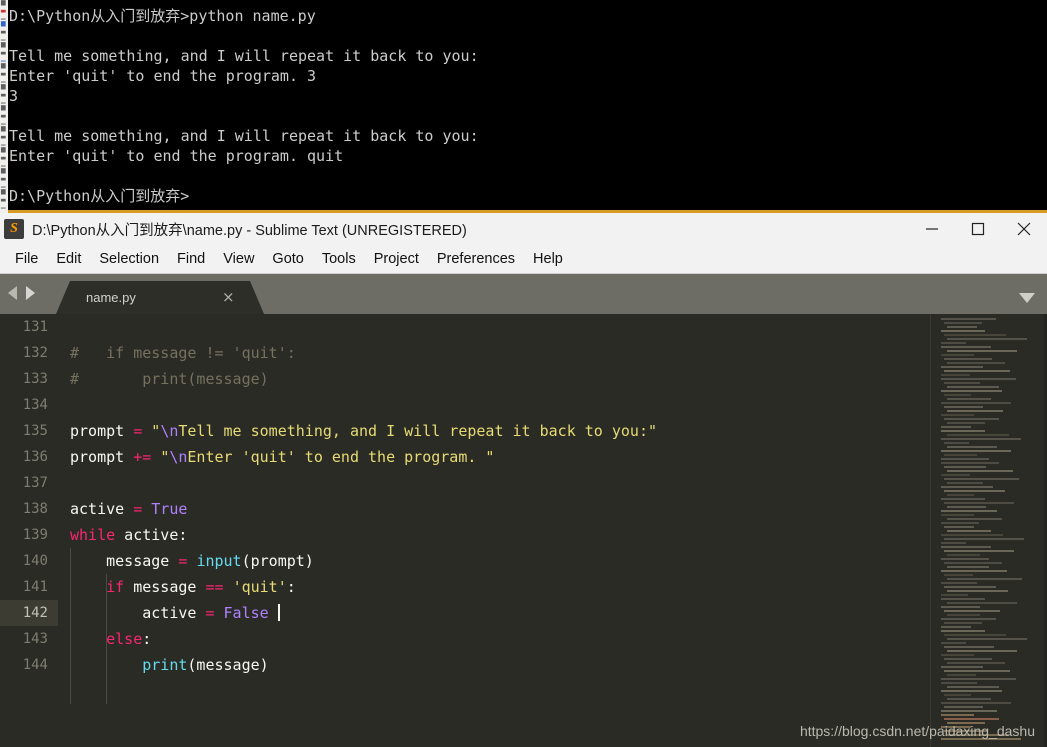 This screenshot has width=1047, height=747. I want to click on menu-item-file: File, so click(26, 259).